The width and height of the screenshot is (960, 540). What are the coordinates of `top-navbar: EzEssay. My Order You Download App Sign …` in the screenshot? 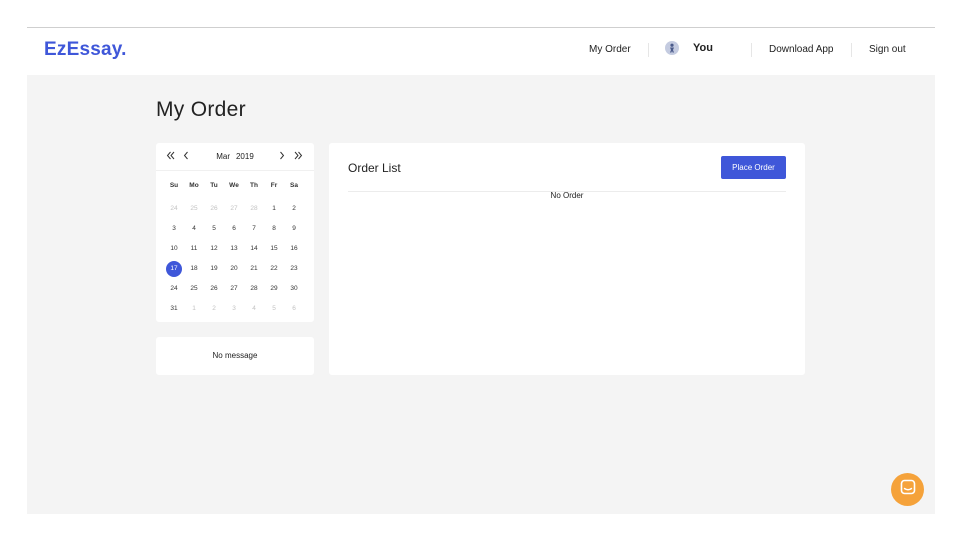 It's located at (481, 51).